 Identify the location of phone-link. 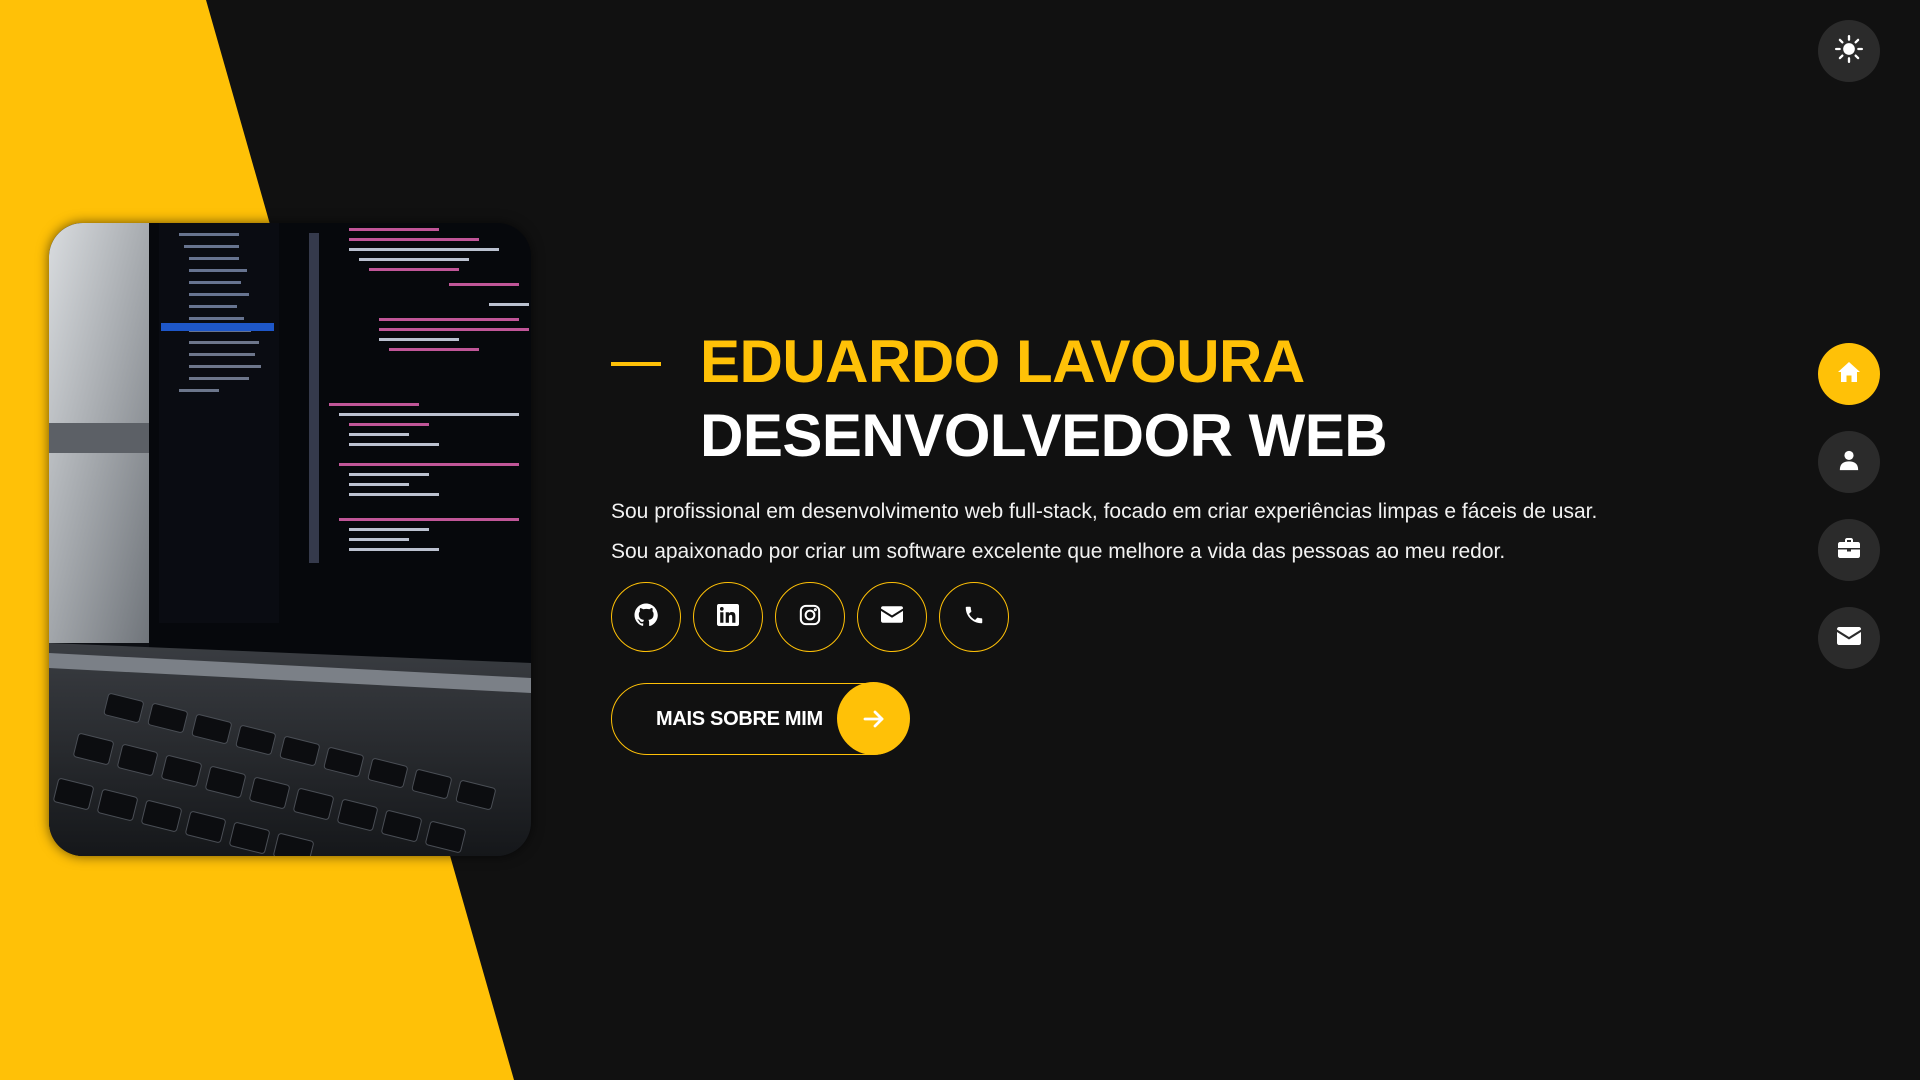
(974, 617).